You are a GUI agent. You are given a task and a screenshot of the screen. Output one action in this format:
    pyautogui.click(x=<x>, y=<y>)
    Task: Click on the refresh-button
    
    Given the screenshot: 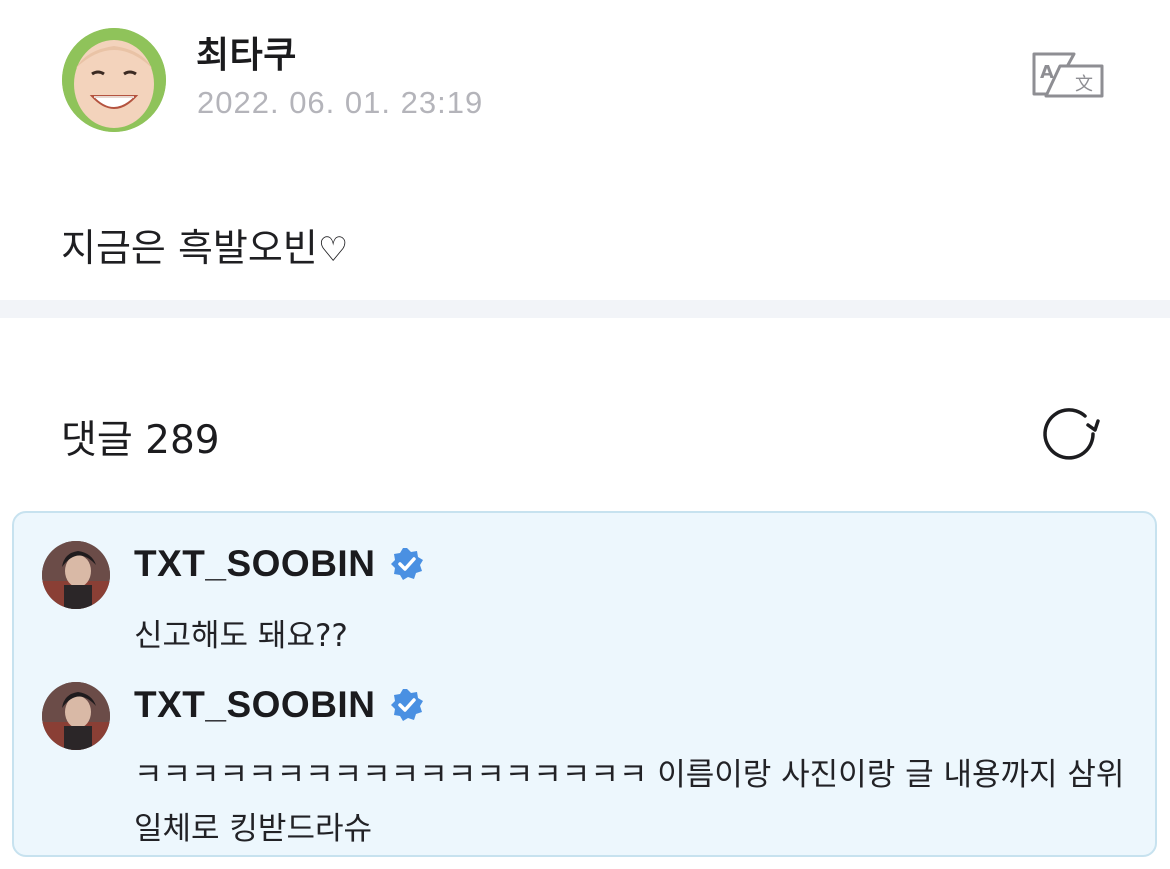 What is the action you would take?
    pyautogui.click(x=1069, y=434)
    